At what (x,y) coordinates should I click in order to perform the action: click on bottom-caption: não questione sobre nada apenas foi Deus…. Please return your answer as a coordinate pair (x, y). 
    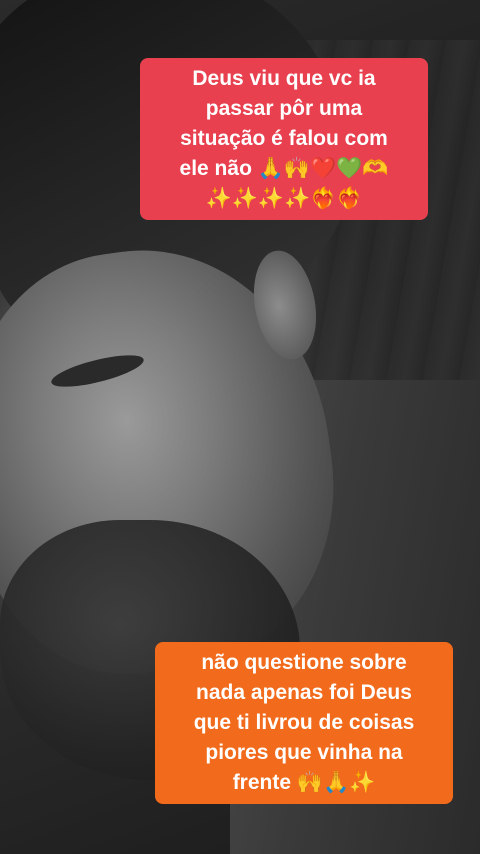
    Looking at the image, I should click on (304, 723).